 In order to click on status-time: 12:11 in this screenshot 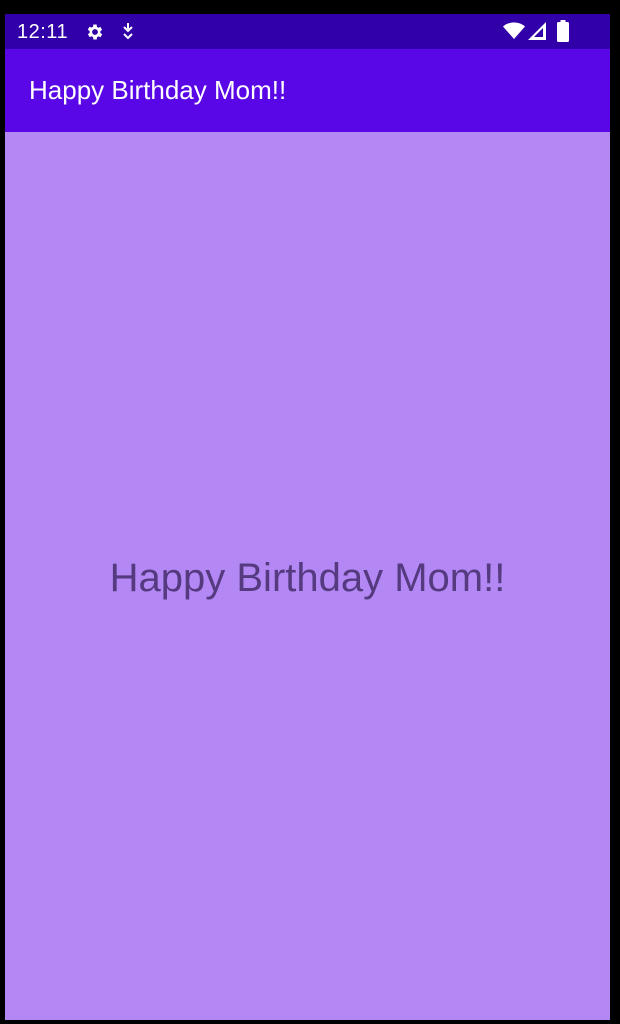, I will do `click(43, 32)`.